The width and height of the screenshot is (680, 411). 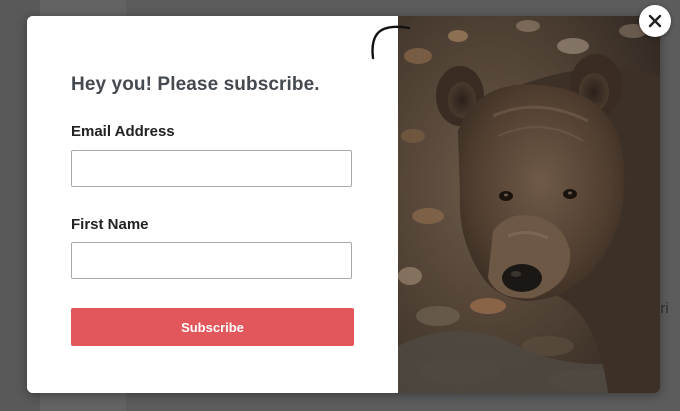 What do you see at coordinates (195, 84) in the screenshot?
I see `modal-title: Hey you! Please subscribe.` at bounding box center [195, 84].